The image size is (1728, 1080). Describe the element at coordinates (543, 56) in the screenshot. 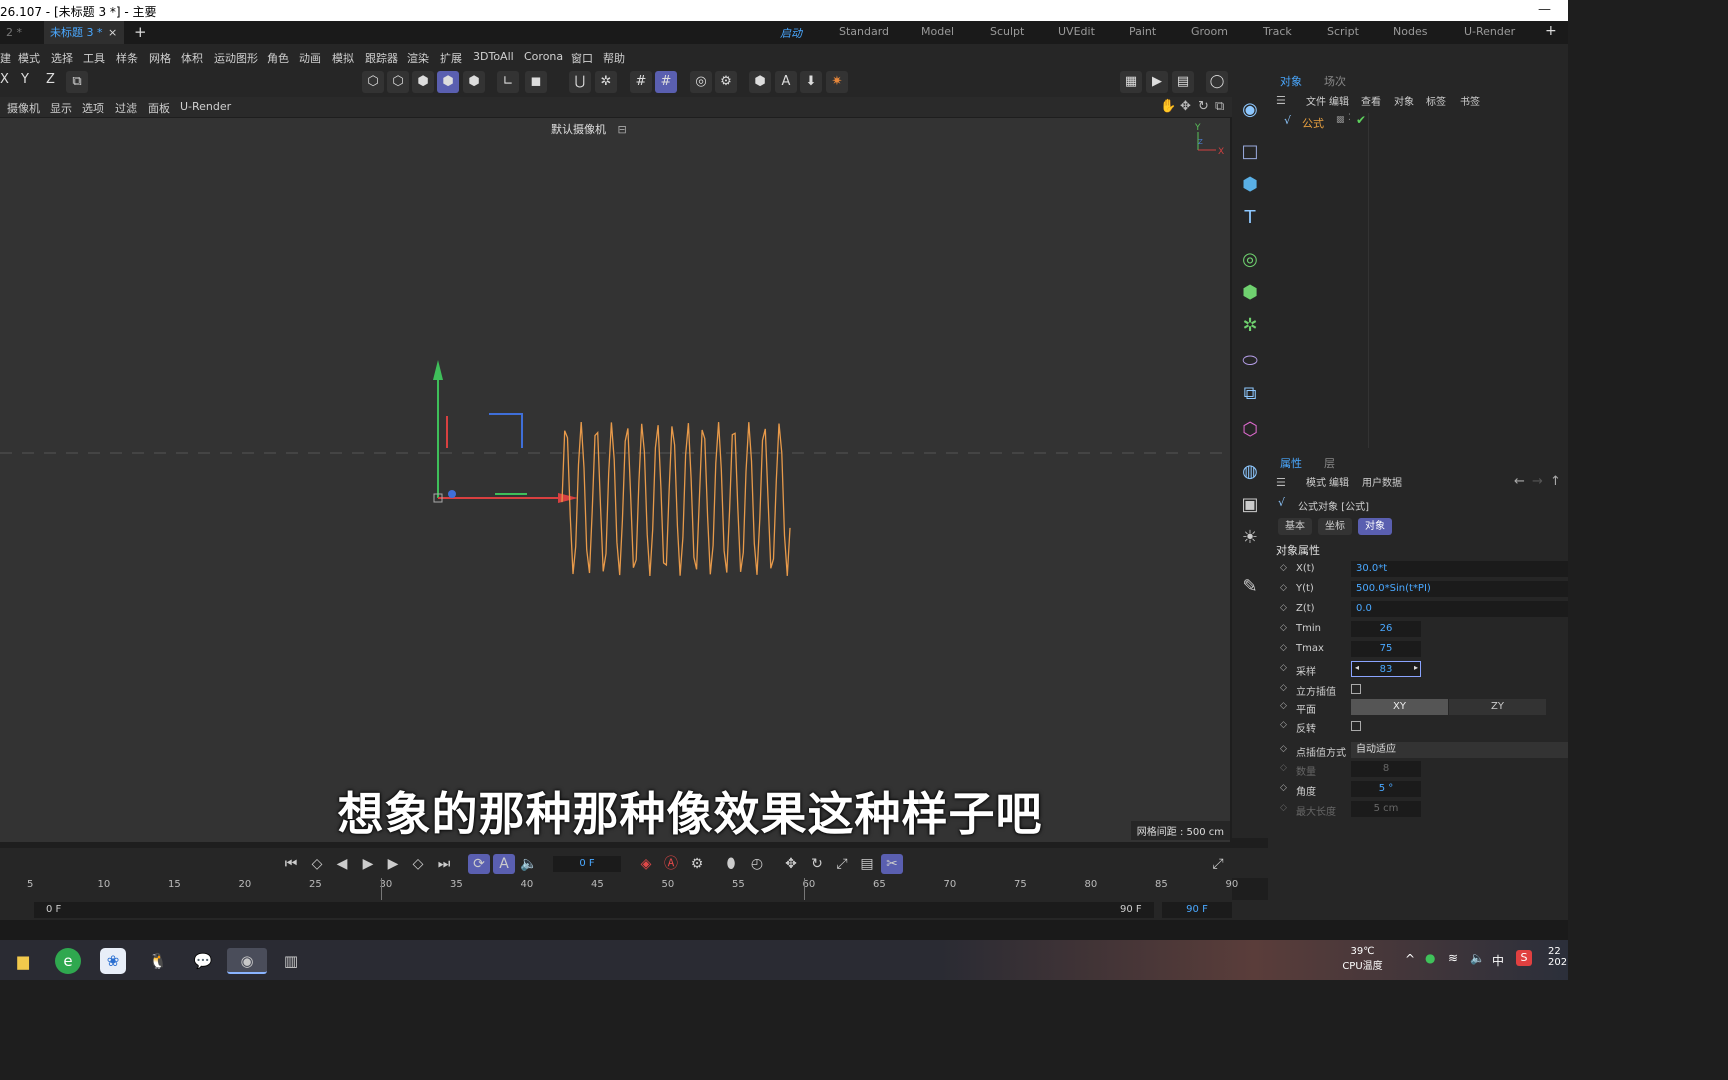

I see `menu-item-15: Corona` at that location.